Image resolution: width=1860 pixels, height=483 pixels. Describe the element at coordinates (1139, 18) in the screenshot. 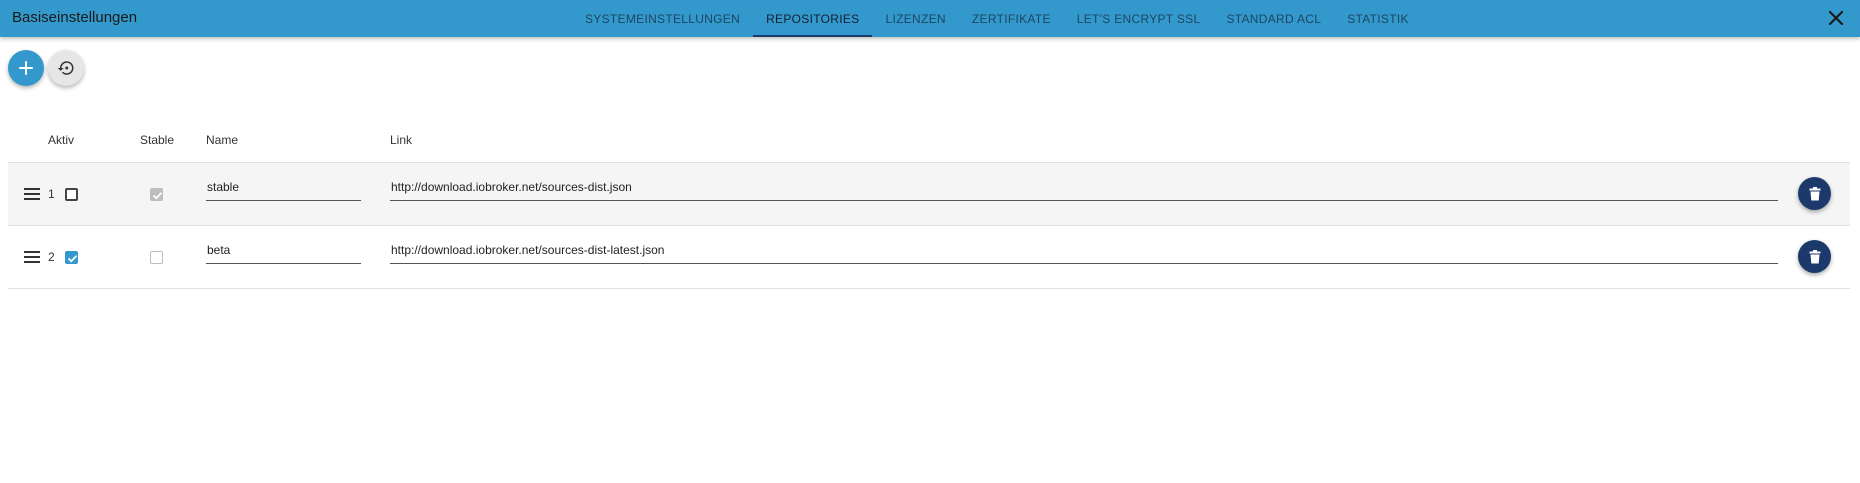

I see `tab-lets-encrypt-ssl: LET'S ENCRYPT SSL` at that location.